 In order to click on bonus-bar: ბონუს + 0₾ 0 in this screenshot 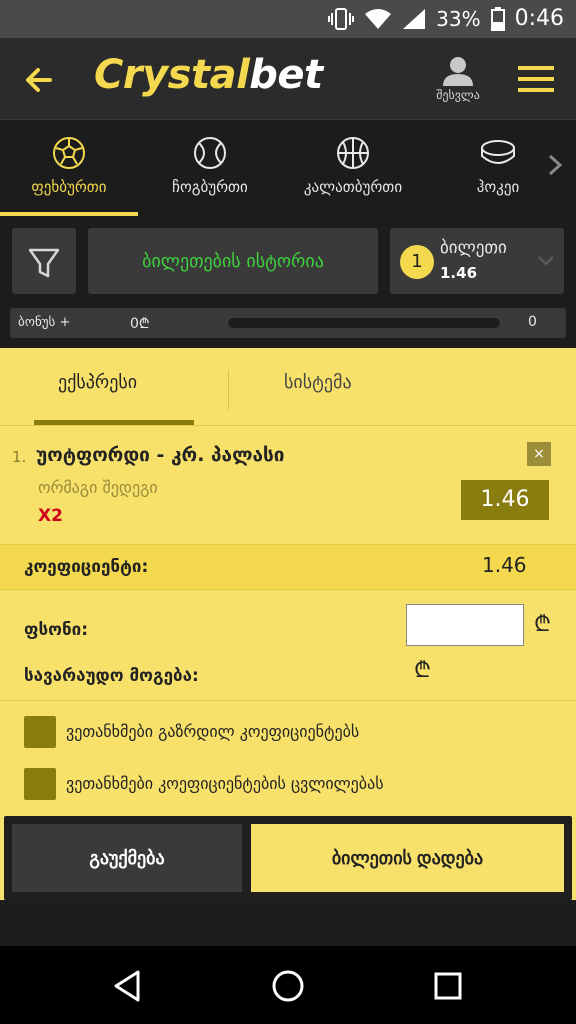, I will do `click(288, 323)`.